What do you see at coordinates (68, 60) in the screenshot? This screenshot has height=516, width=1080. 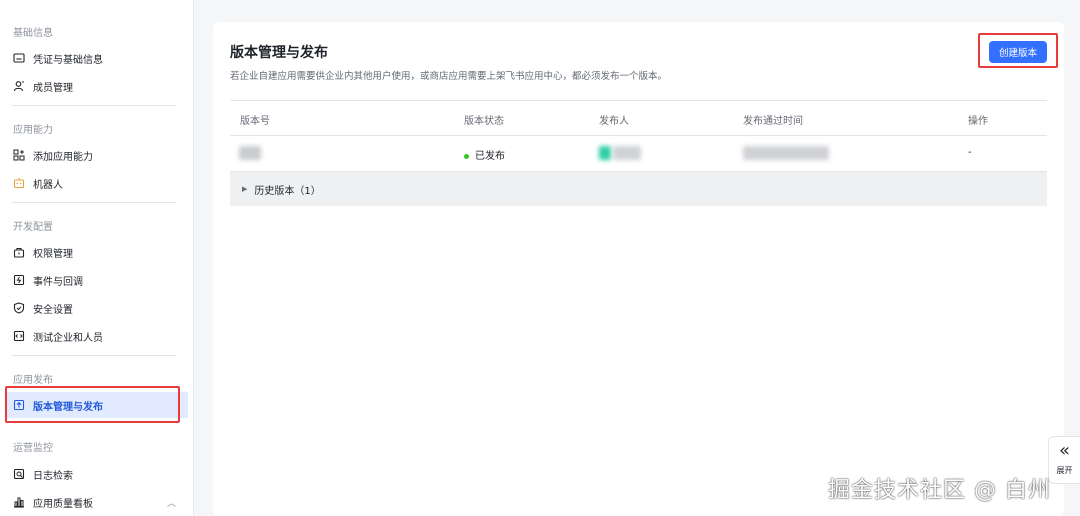 I see `sidebar-item-label: 凭证与基础信息` at bounding box center [68, 60].